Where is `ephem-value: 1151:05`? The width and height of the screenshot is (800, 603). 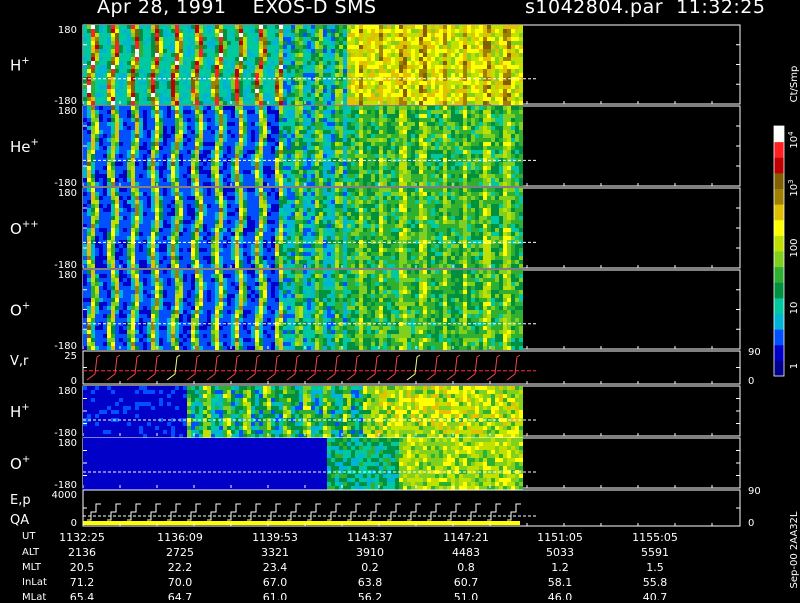 ephem-value: 1151:05 is located at coordinates (560, 537).